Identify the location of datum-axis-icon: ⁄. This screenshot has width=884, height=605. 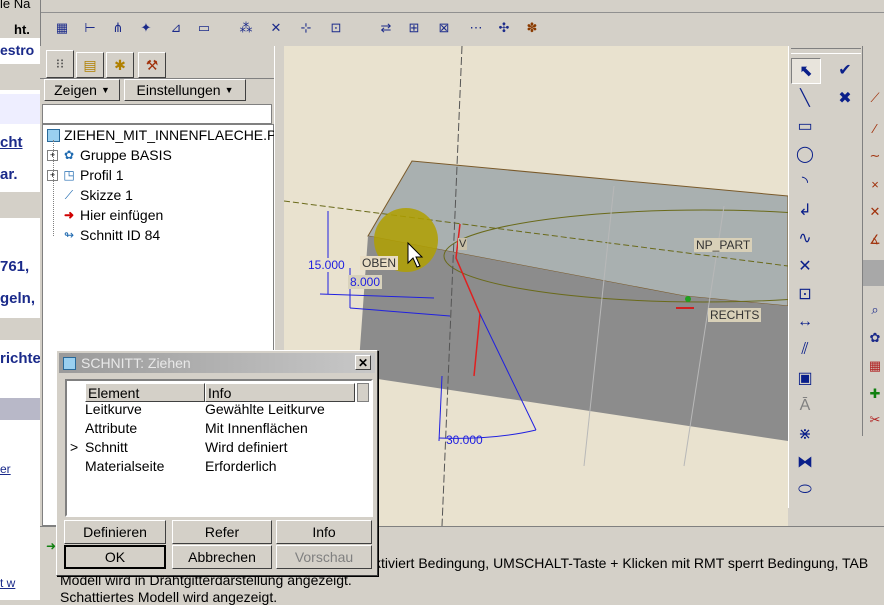
(874, 128).